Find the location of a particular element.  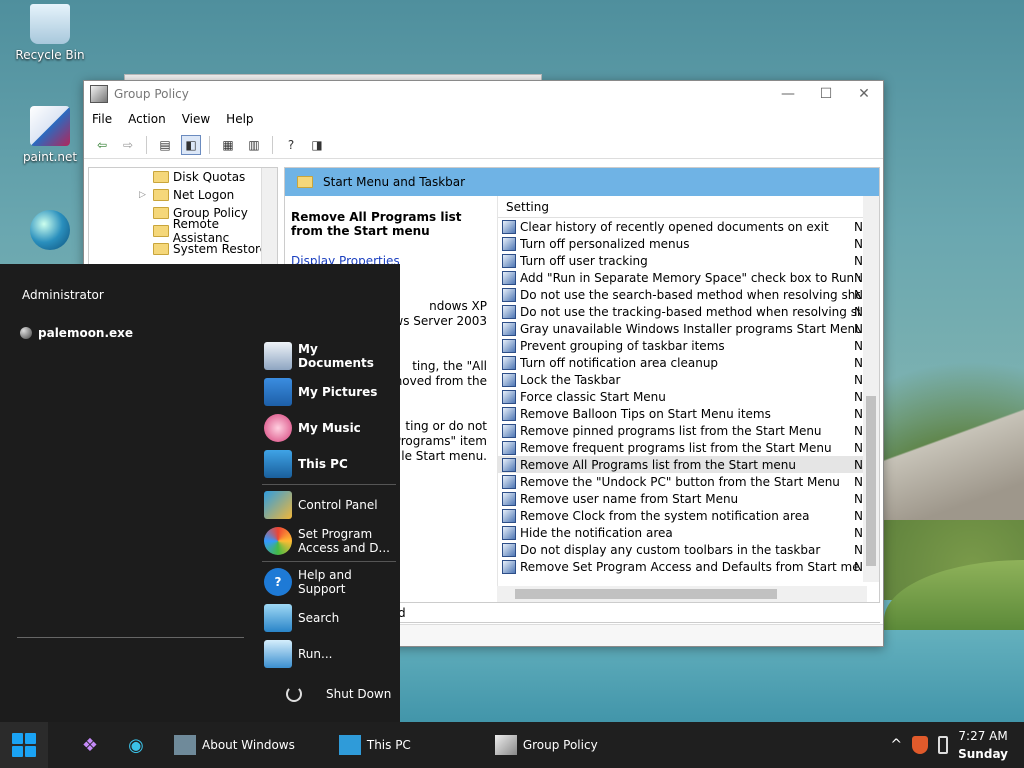

tree-item-disk-quotas: Disk Quotas is located at coordinates (183, 177).